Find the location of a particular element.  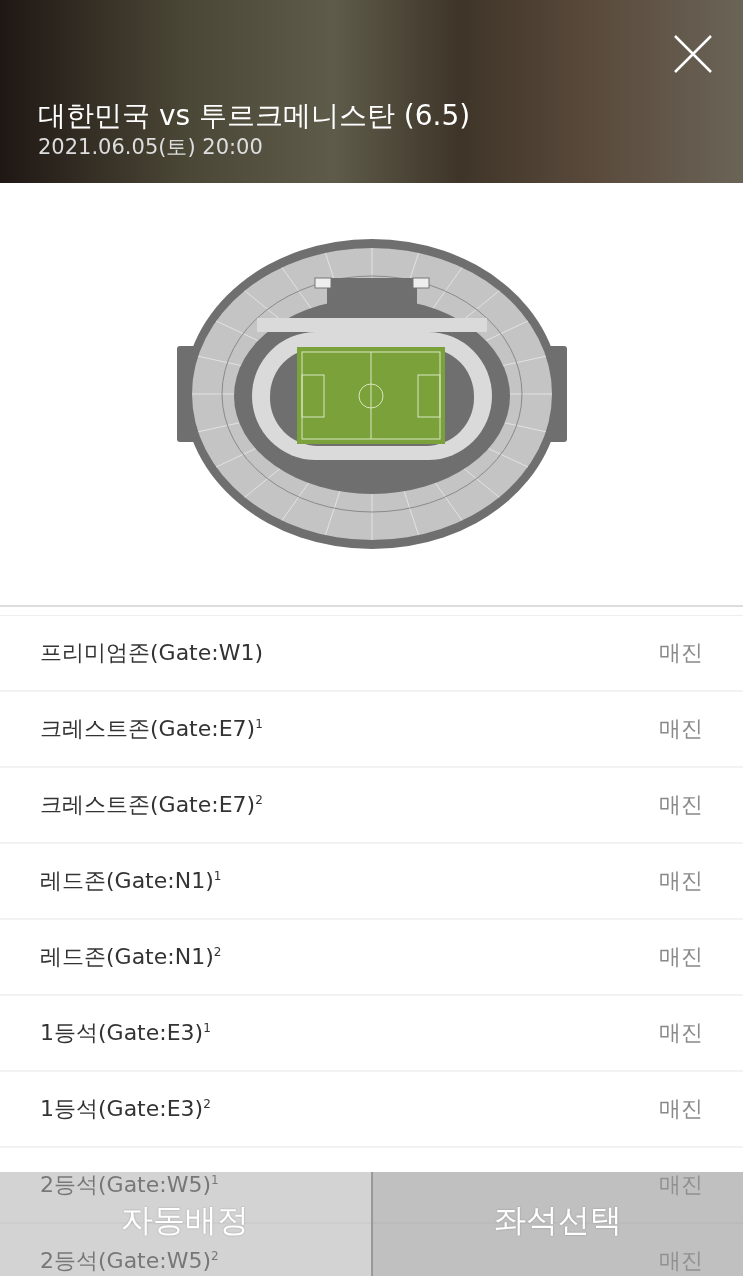

zone-name: 프리미엄존(Gate:W1) is located at coordinates (152, 653).